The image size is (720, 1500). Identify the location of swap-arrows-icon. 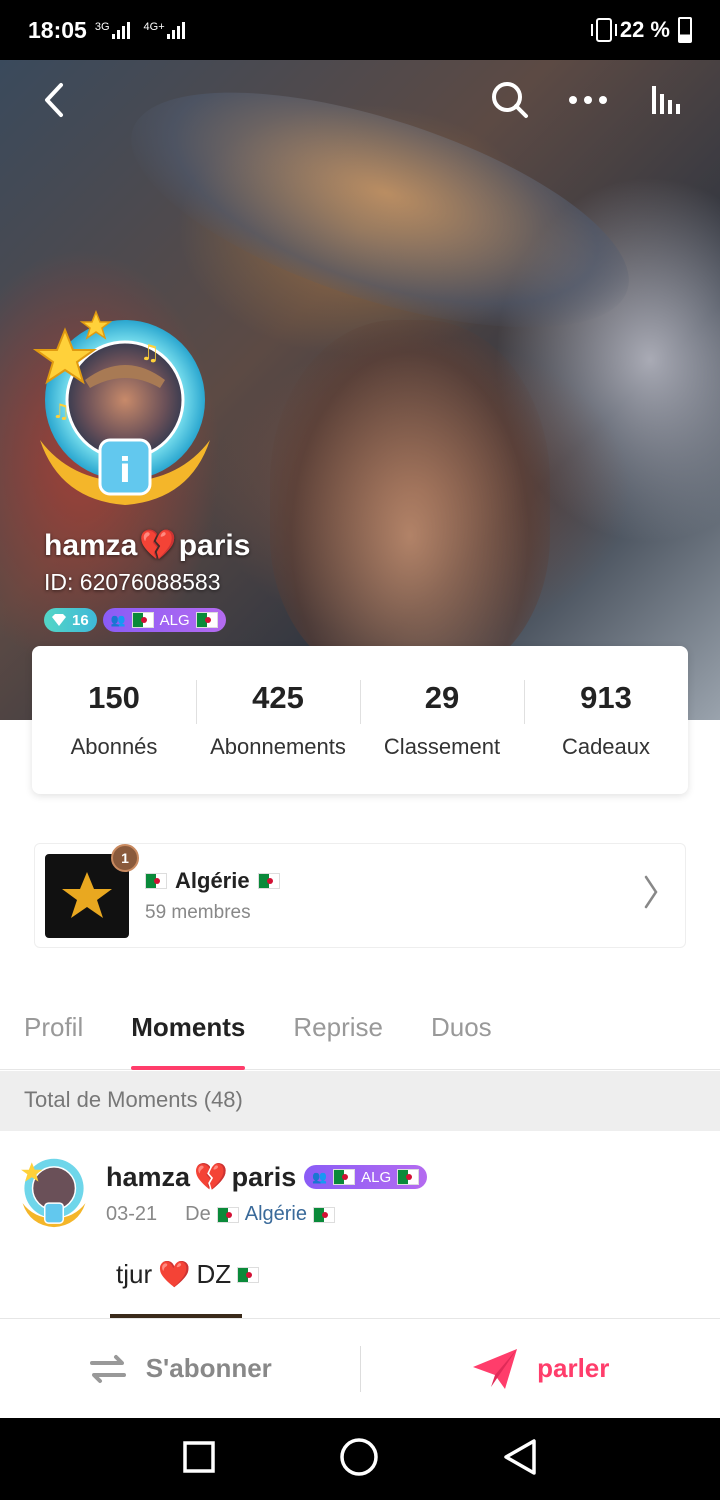
(107, 1368).